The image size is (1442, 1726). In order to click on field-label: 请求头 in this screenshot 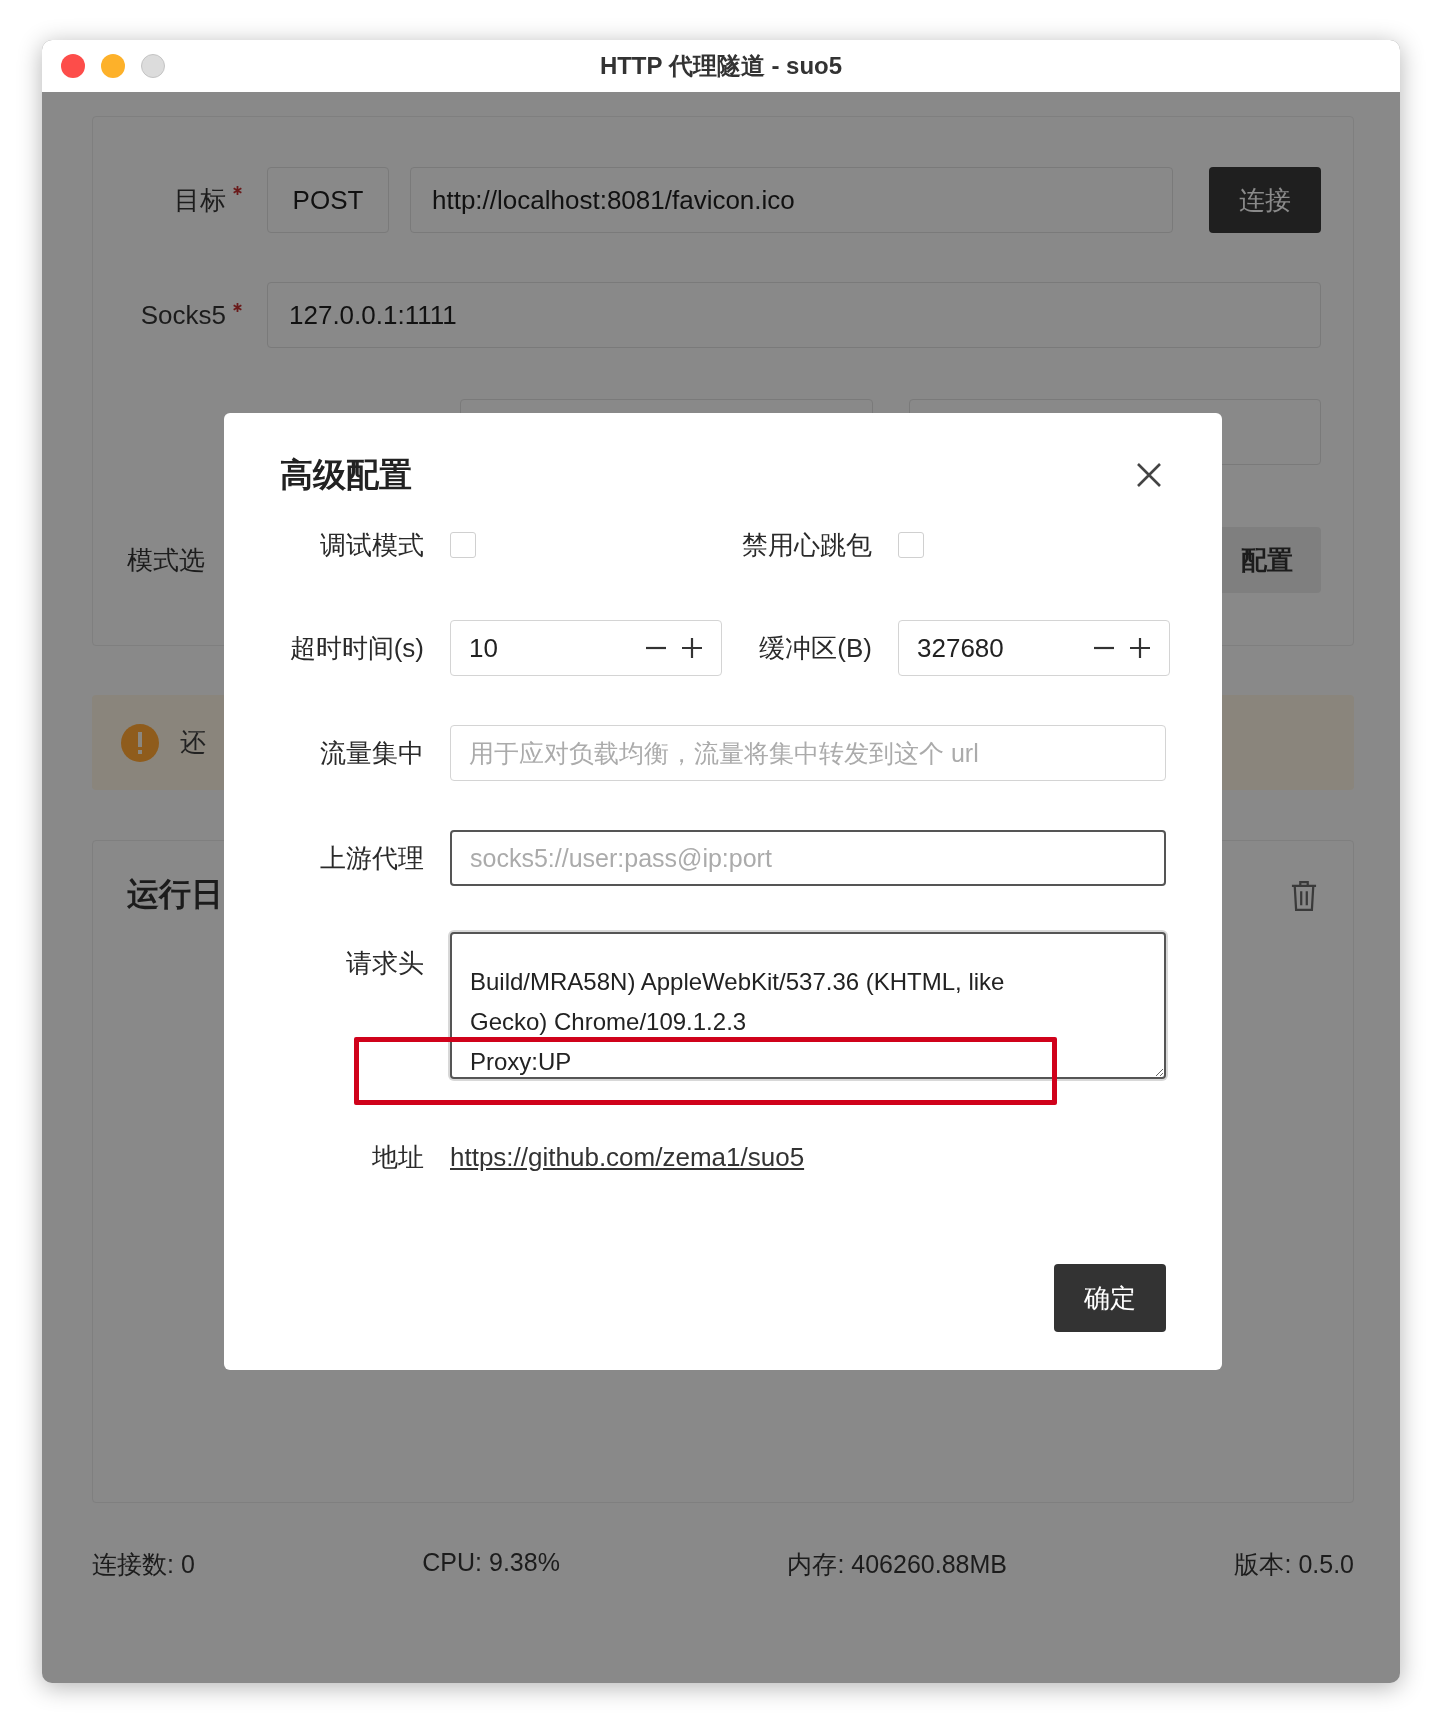, I will do `click(385, 963)`.